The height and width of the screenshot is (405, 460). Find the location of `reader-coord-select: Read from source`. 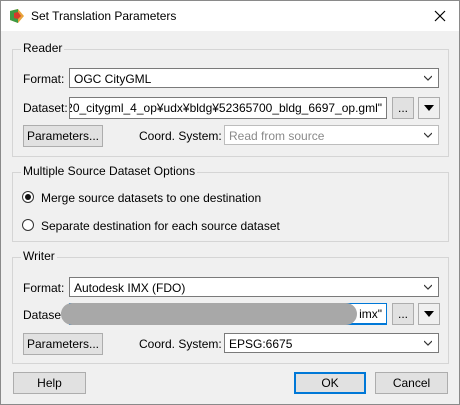

reader-coord-select: Read from source is located at coordinates (331, 135).